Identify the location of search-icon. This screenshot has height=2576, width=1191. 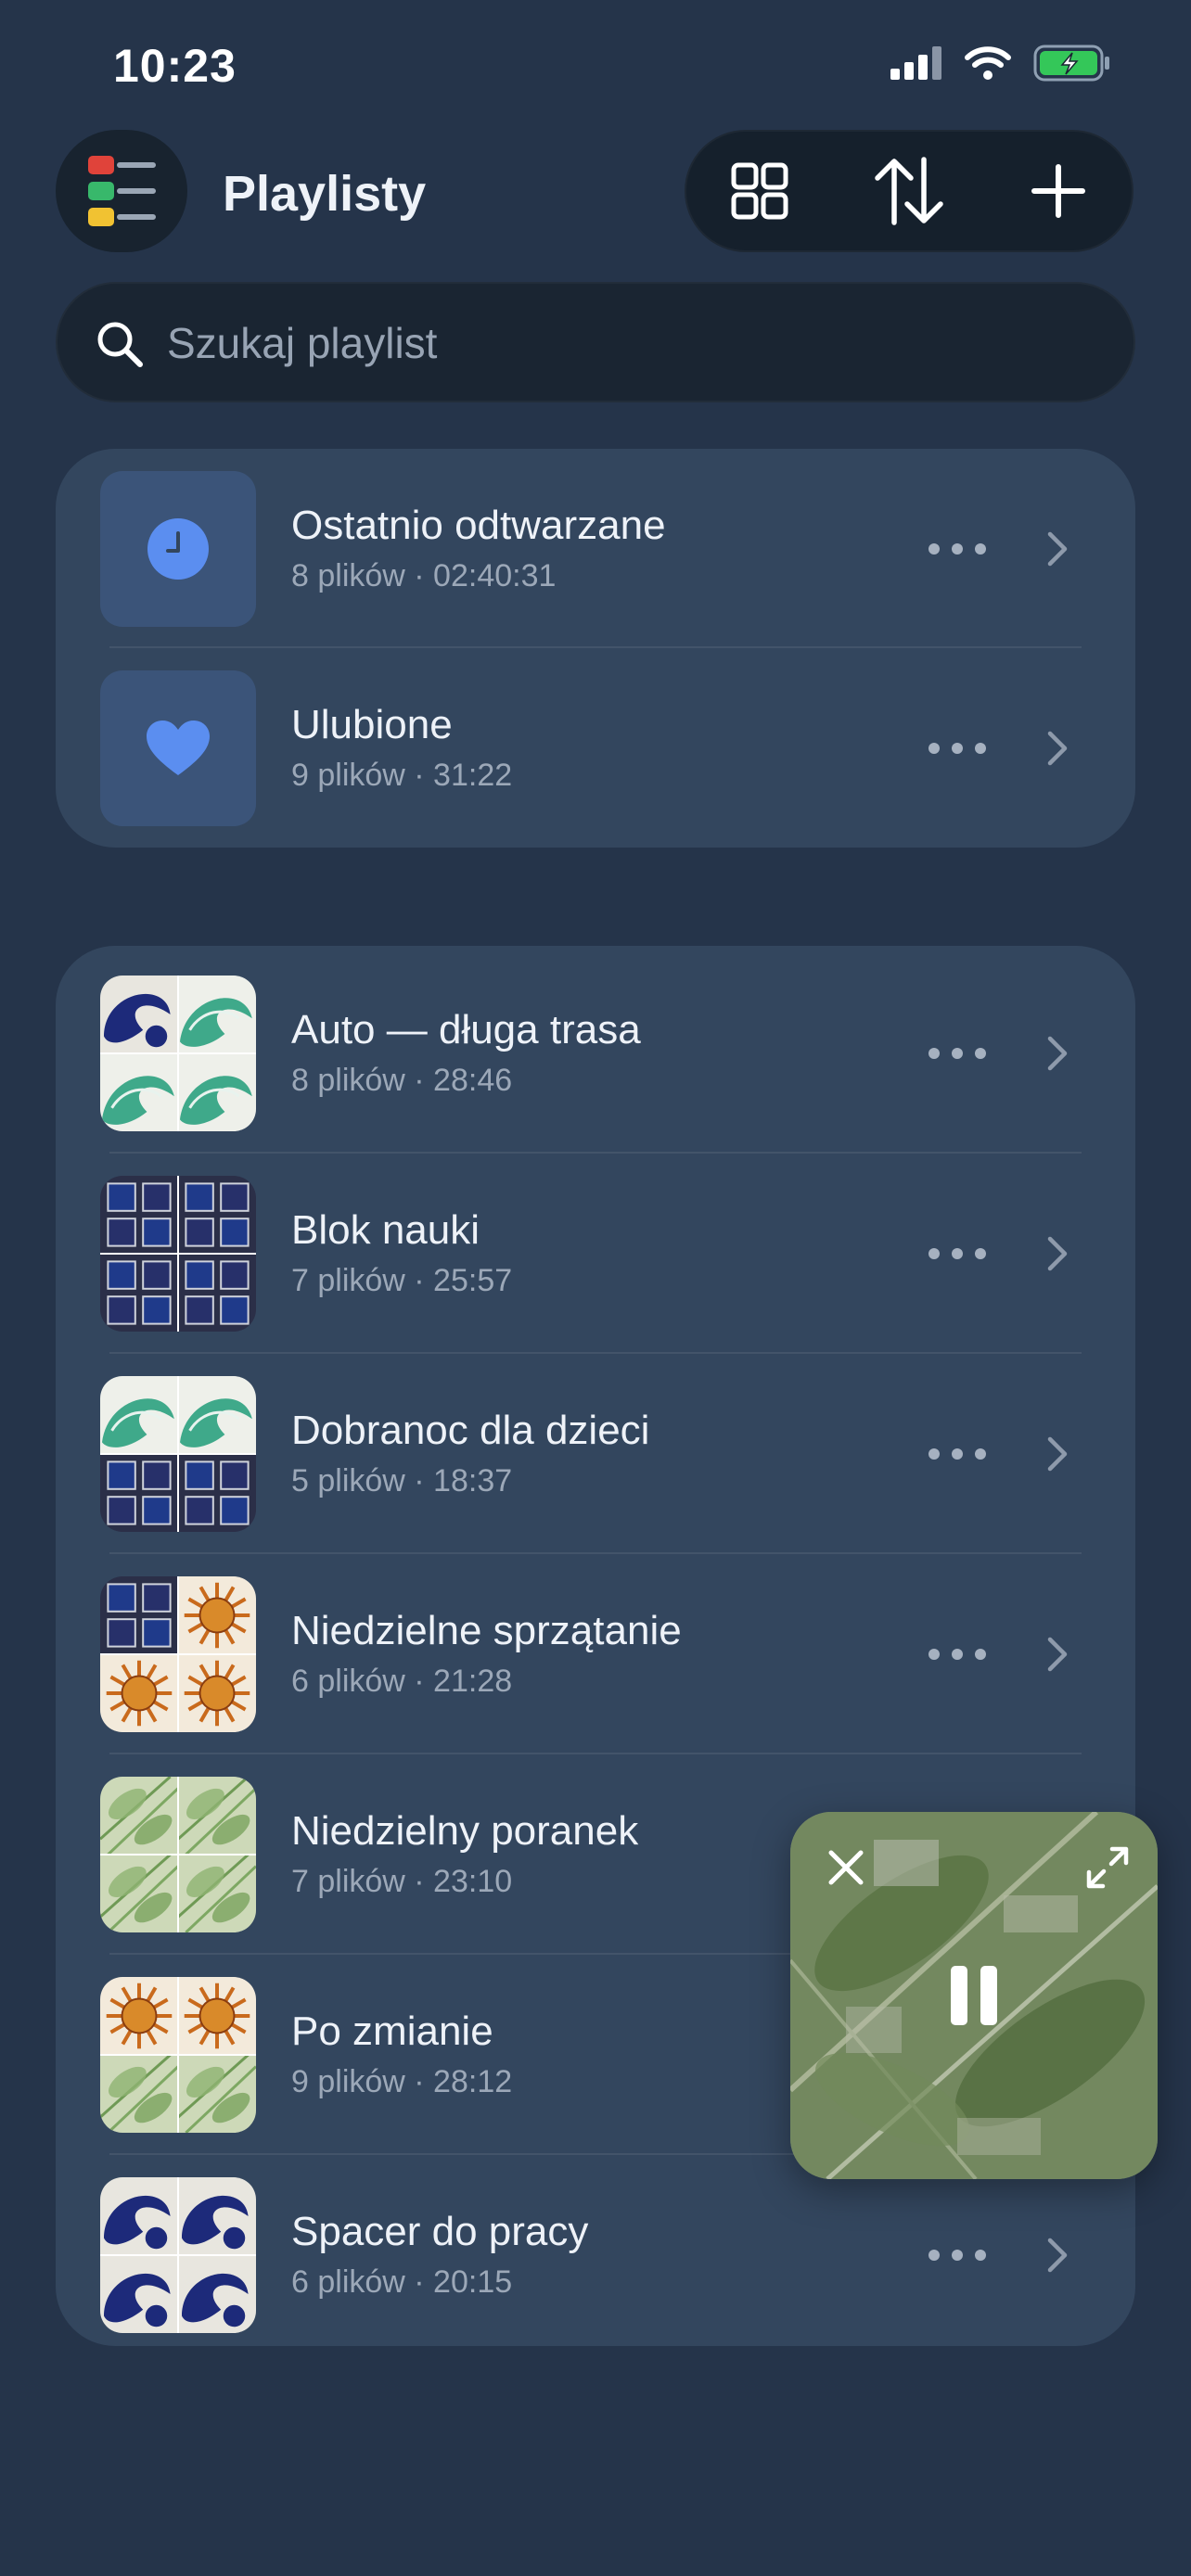
(120, 344).